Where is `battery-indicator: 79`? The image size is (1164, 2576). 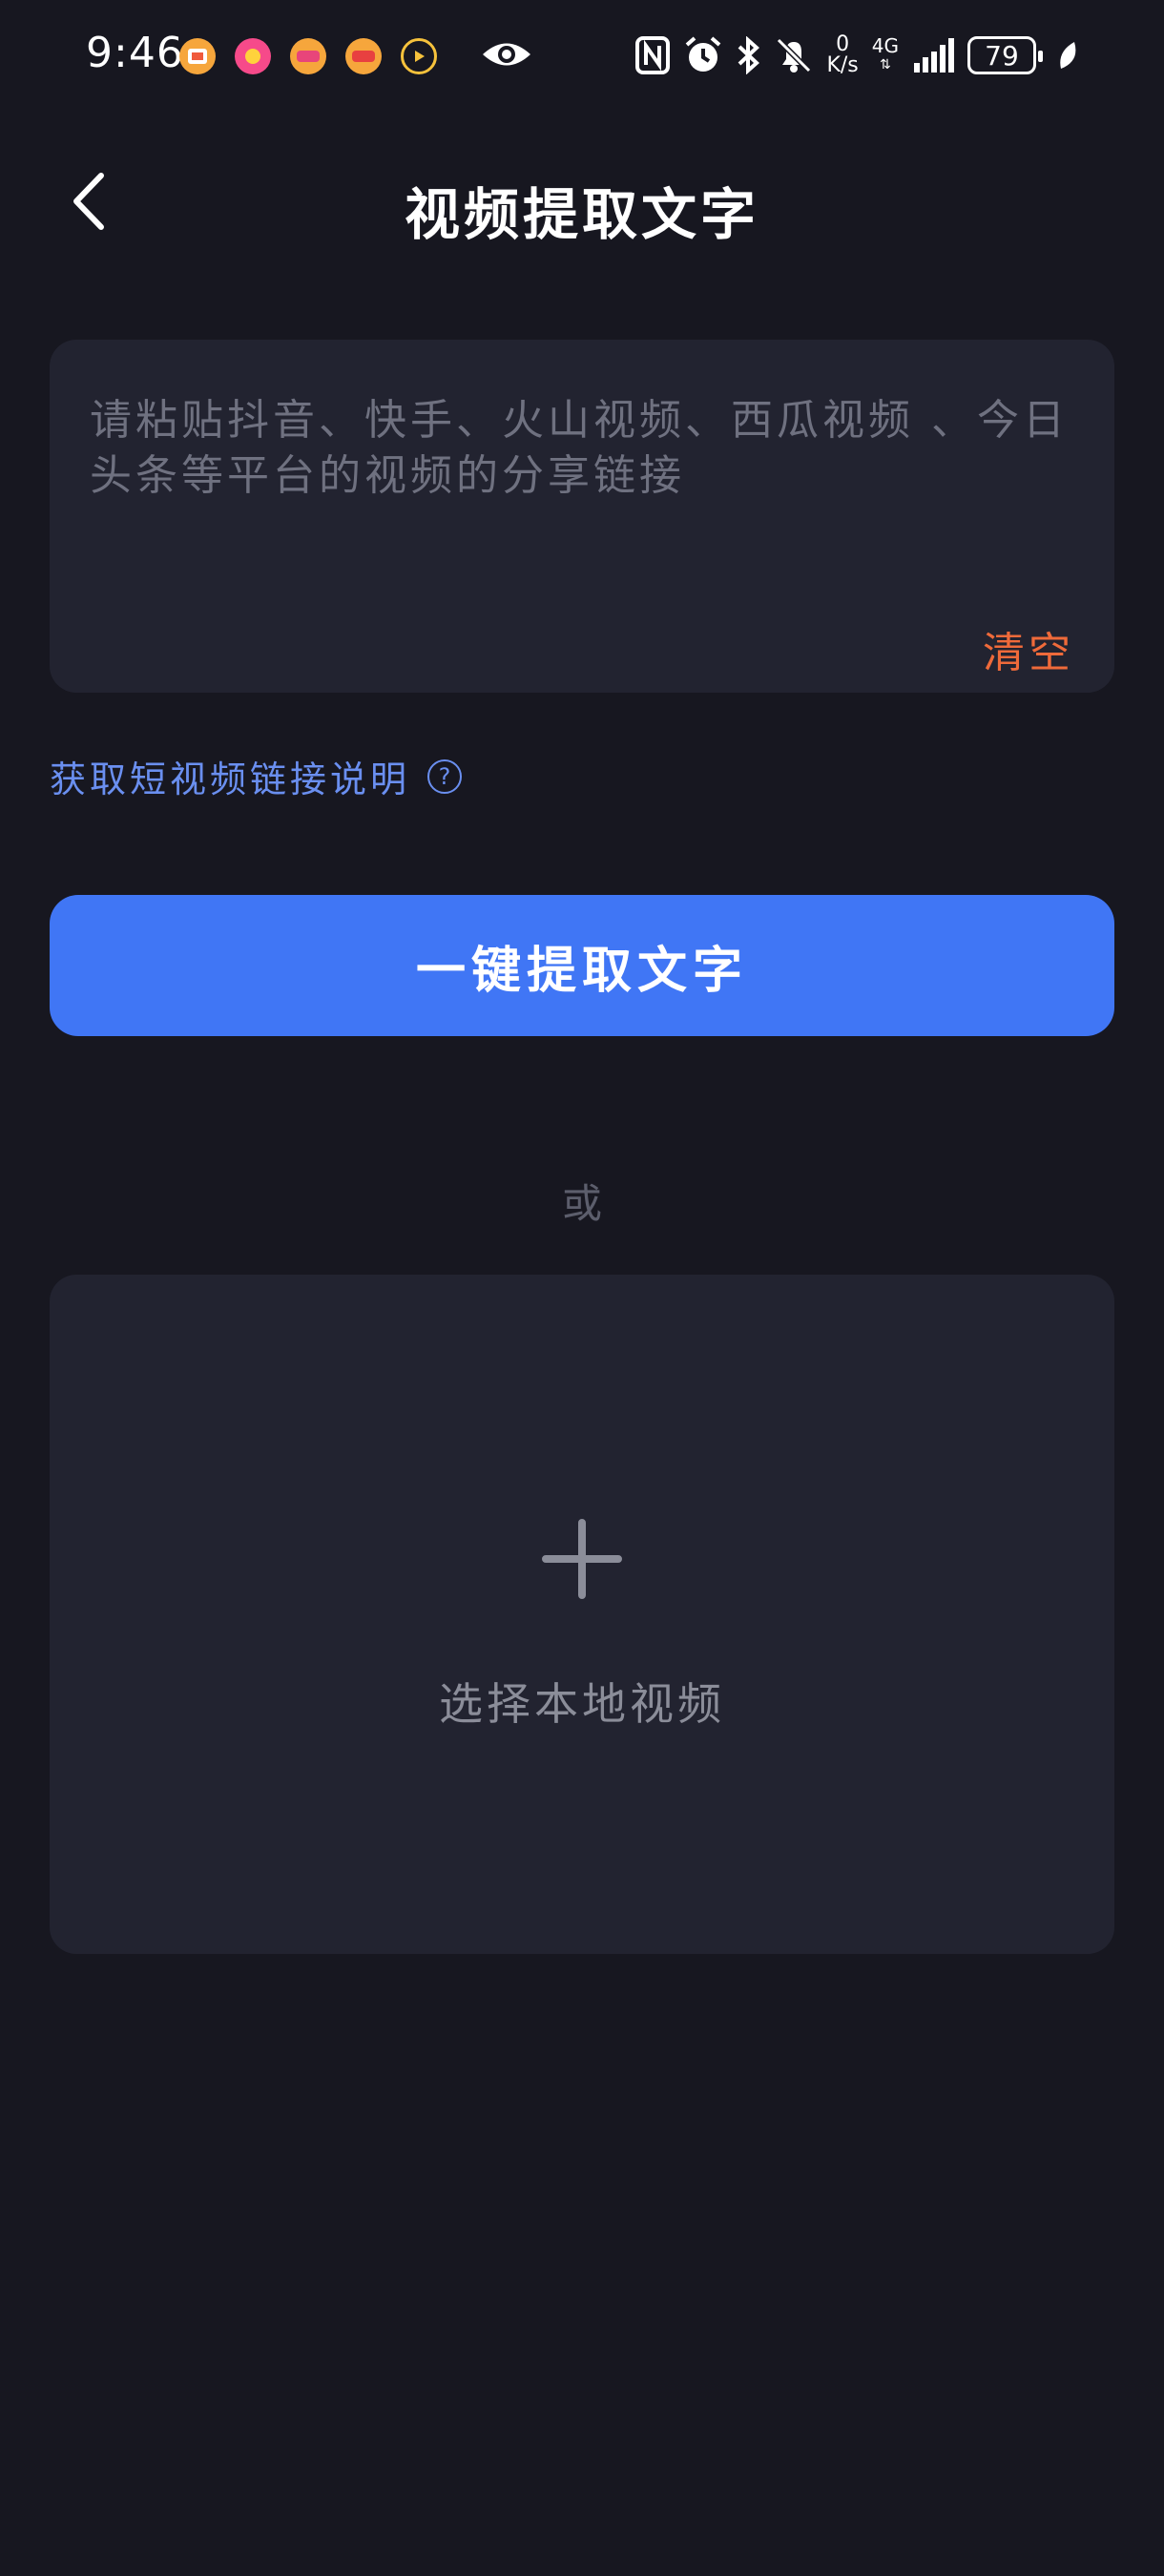 battery-indicator: 79 is located at coordinates (1005, 55).